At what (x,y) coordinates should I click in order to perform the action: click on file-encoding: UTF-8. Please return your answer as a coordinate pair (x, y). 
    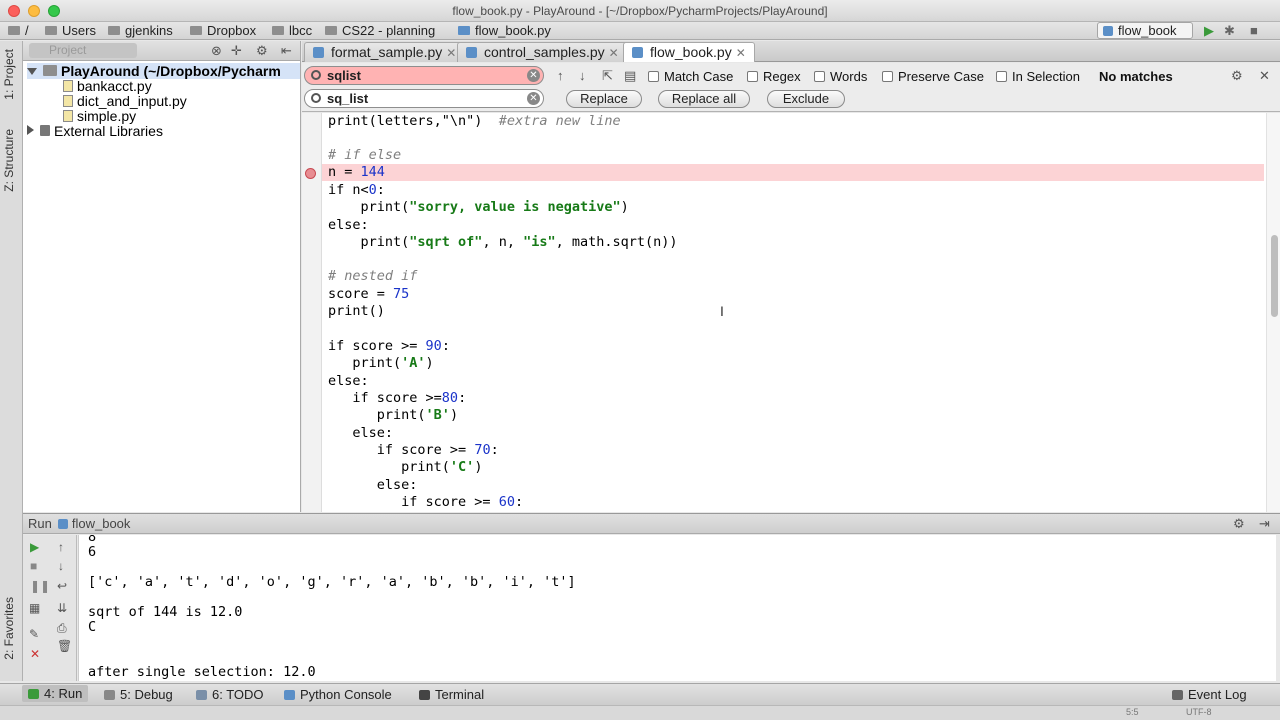
    Looking at the image, I should click on (1199, 712).